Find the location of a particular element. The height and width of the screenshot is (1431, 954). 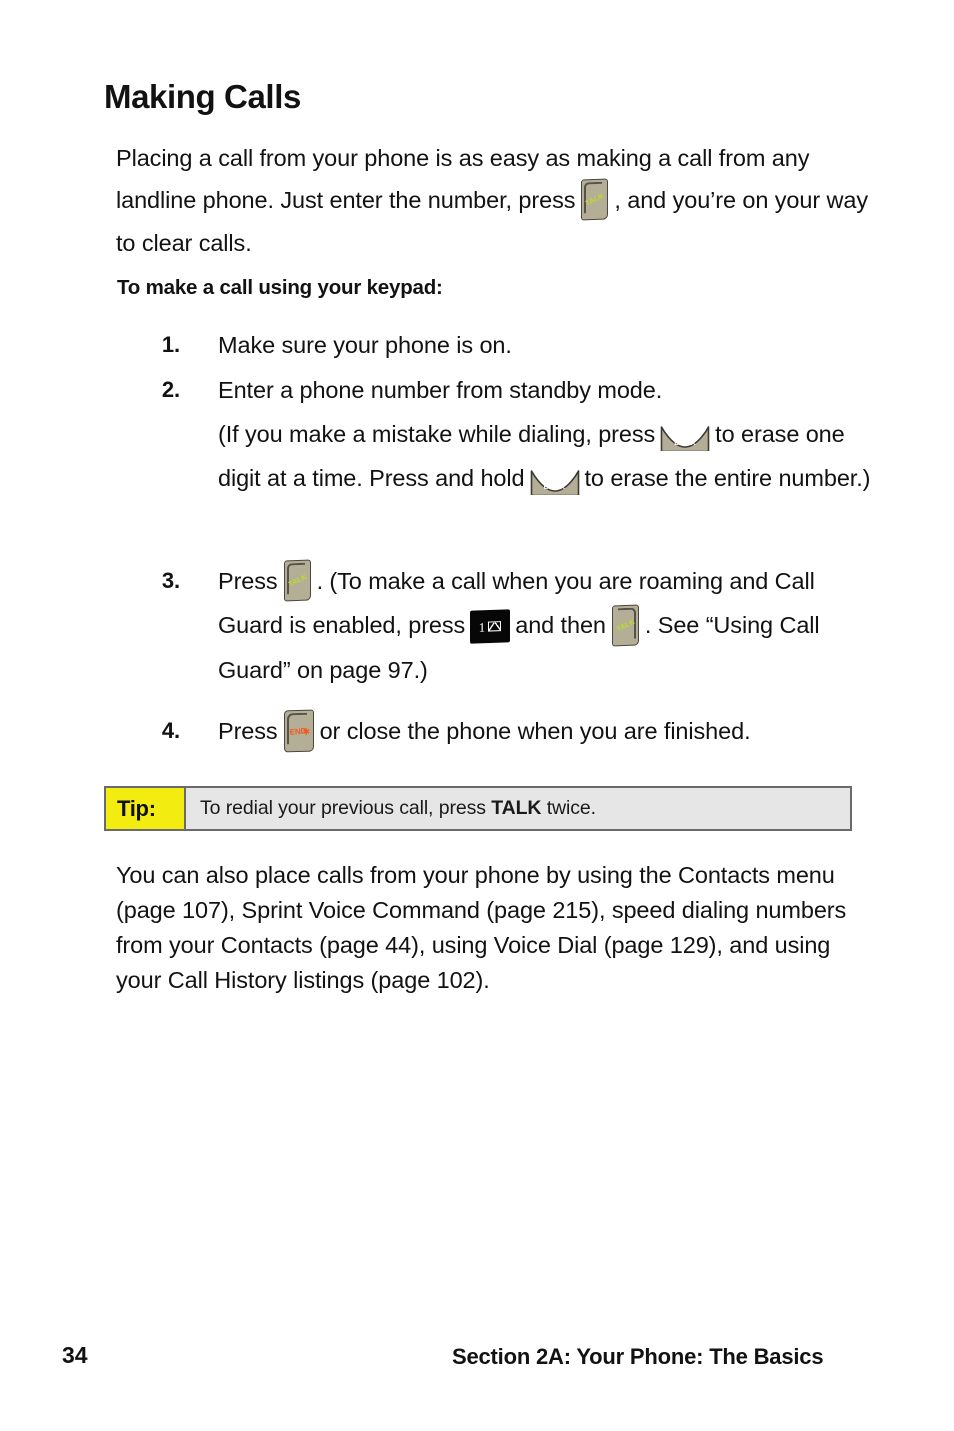

one-key-digit: 1 is located at coordinates (482, 626).